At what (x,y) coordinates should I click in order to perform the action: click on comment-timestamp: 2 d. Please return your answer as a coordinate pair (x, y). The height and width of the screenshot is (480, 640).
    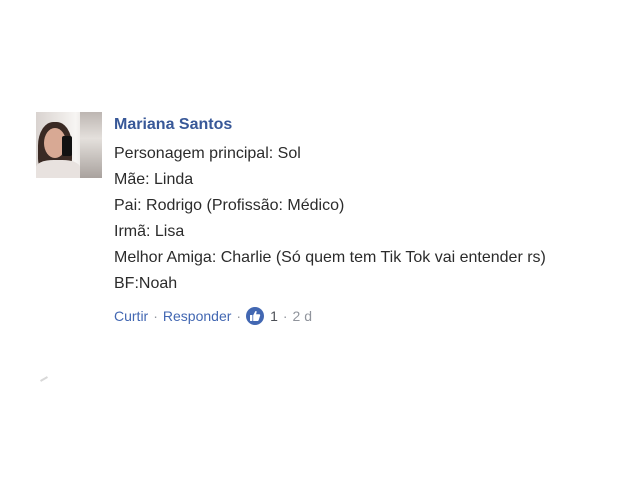
    Looking at the image, I should click on (302, 316).